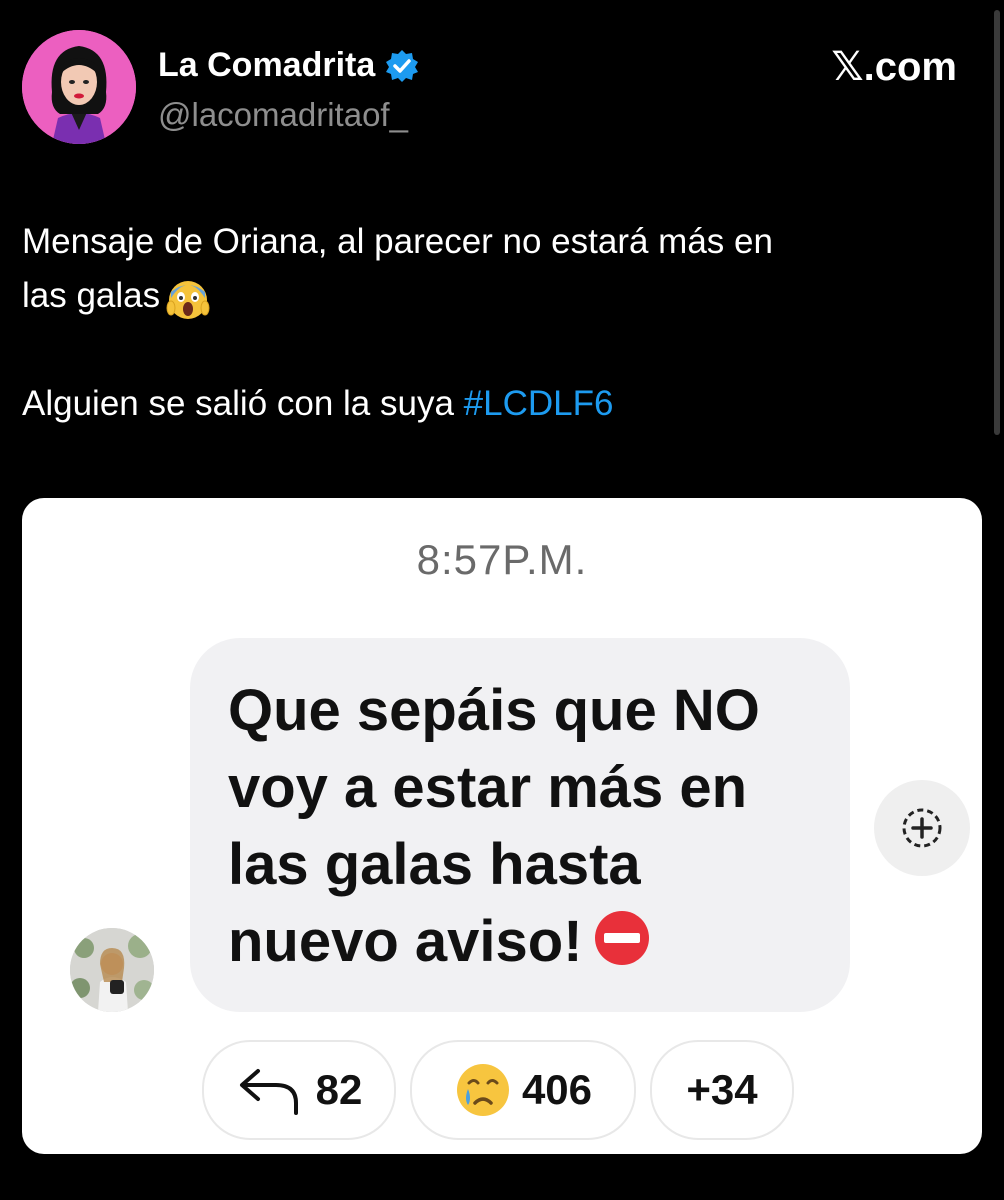 The image size is (1004, 1200). What do you see at coordinates (502, 559) in the screenshot?
I see `message-timestamp: 8:57P.M.` at bounding box center [502, 559].